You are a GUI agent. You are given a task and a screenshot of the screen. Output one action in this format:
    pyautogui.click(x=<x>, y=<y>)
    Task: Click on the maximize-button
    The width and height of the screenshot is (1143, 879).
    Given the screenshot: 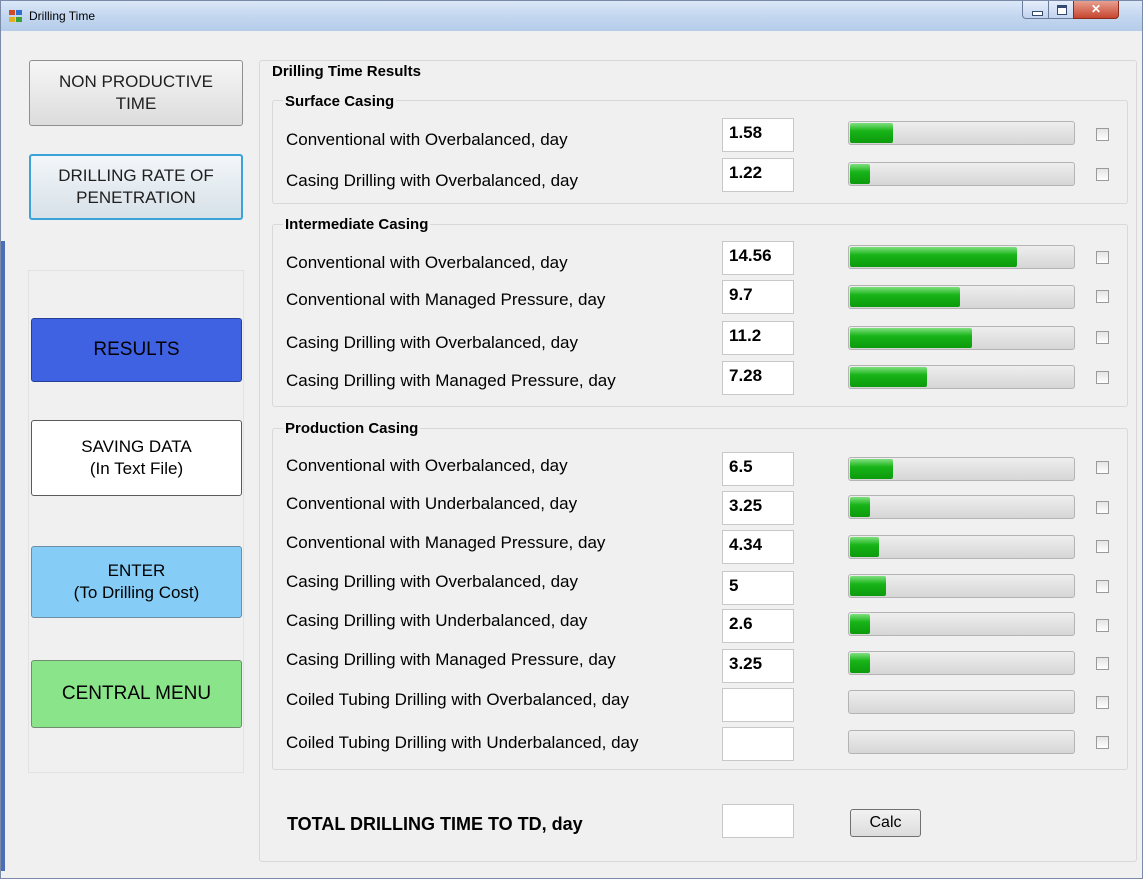 What is the action you would take?
    pyautogui.click(x=1061, y=10)
    